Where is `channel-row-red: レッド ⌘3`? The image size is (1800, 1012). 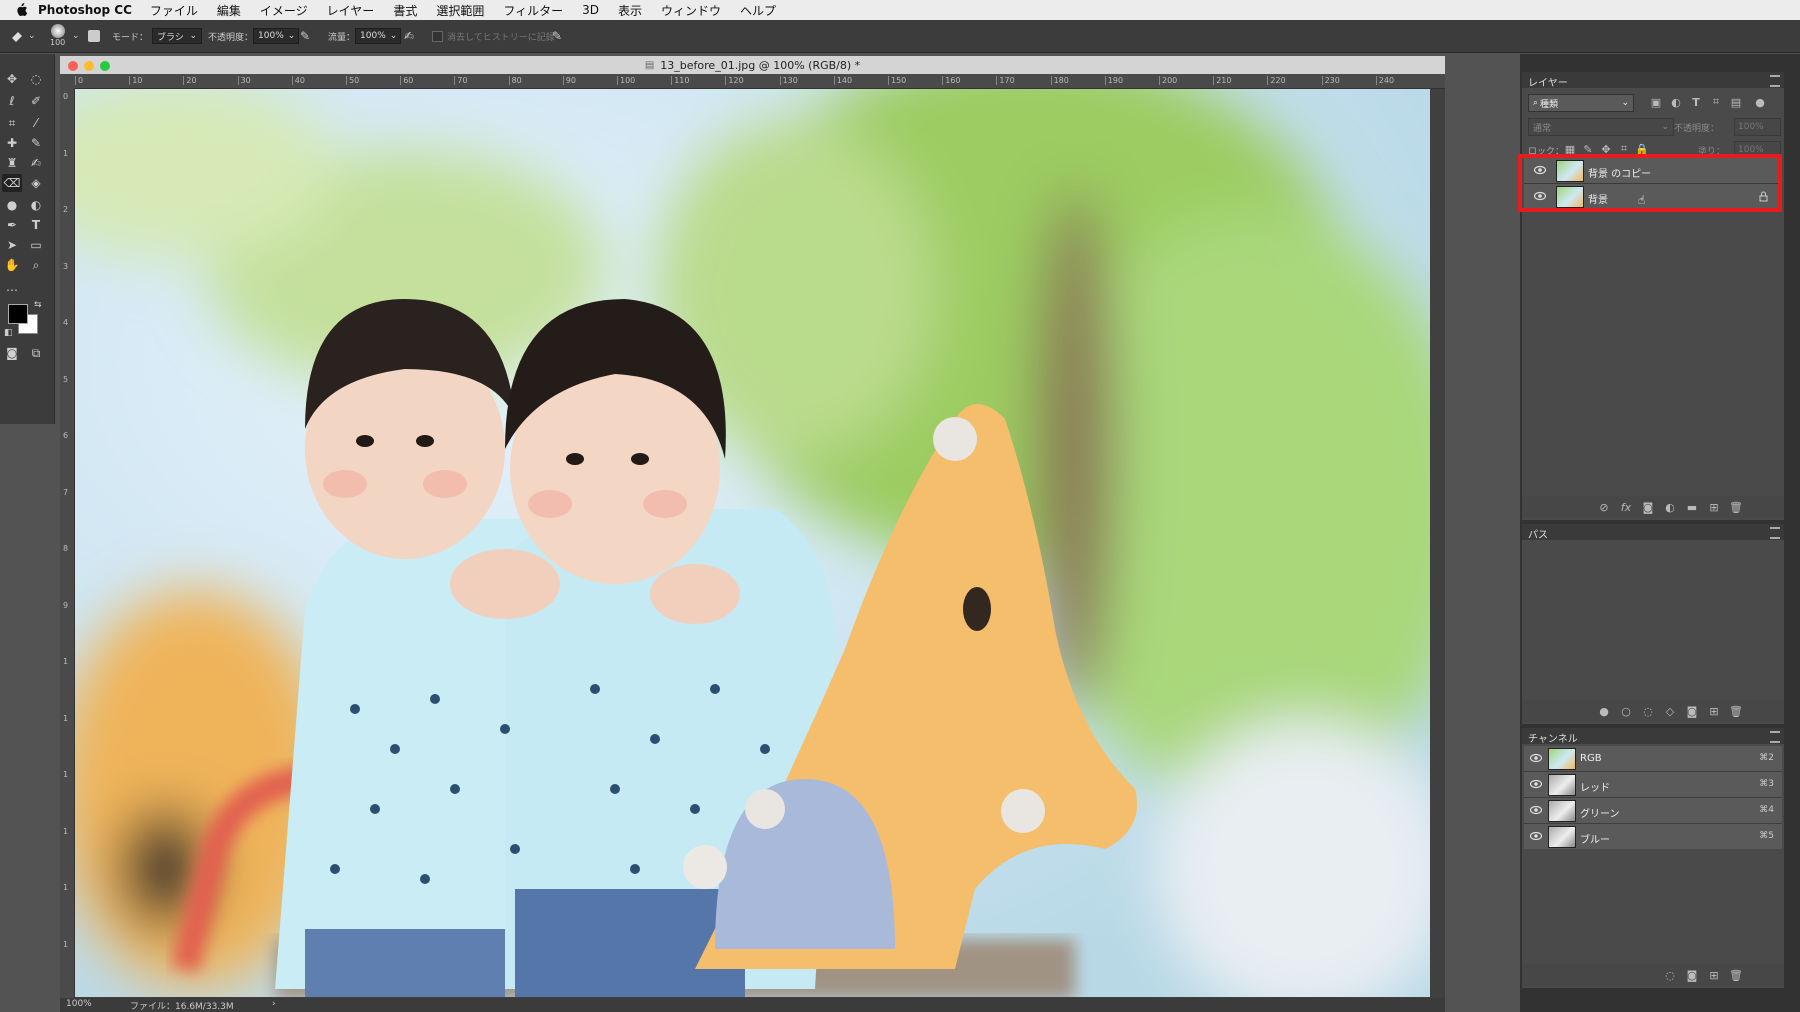 channel-row-red: レッド ⌘3 is located at coordinates (1653, 785).